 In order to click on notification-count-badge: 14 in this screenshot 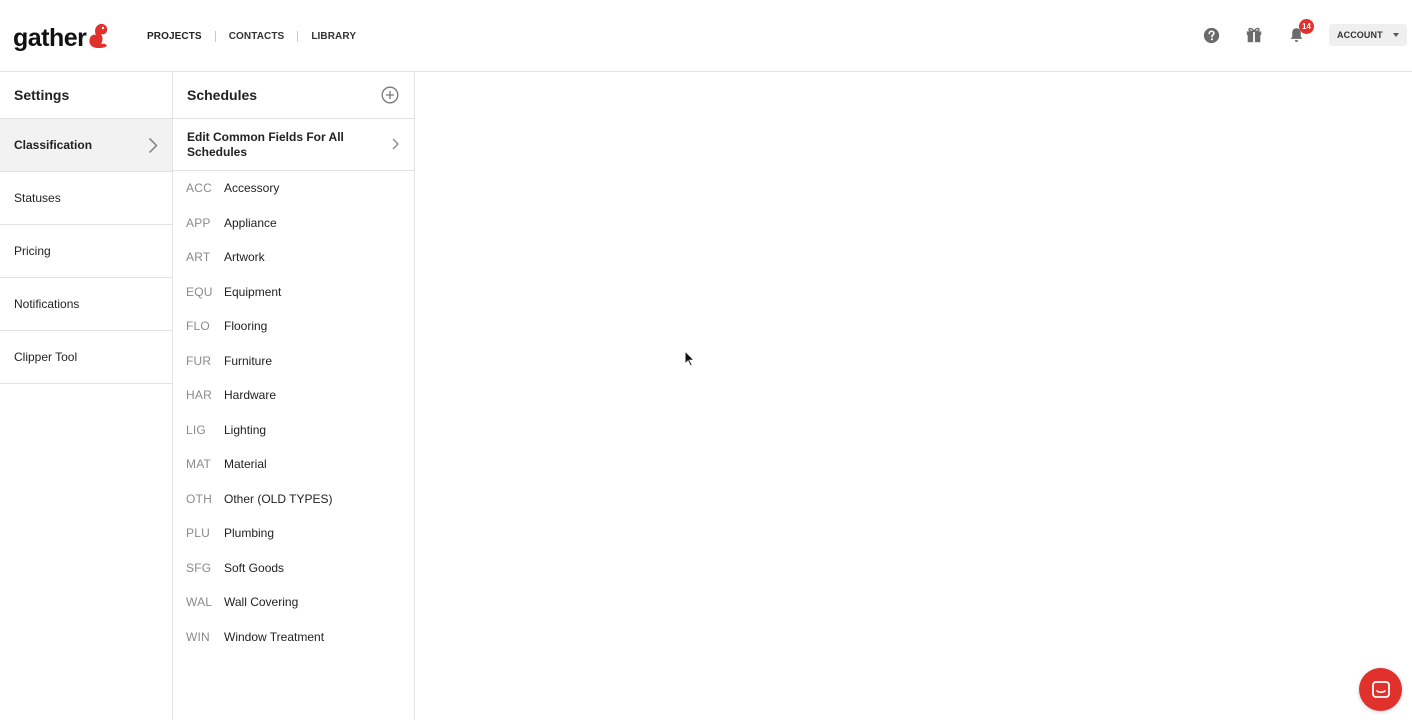, I will do `click(1306, 26)`.